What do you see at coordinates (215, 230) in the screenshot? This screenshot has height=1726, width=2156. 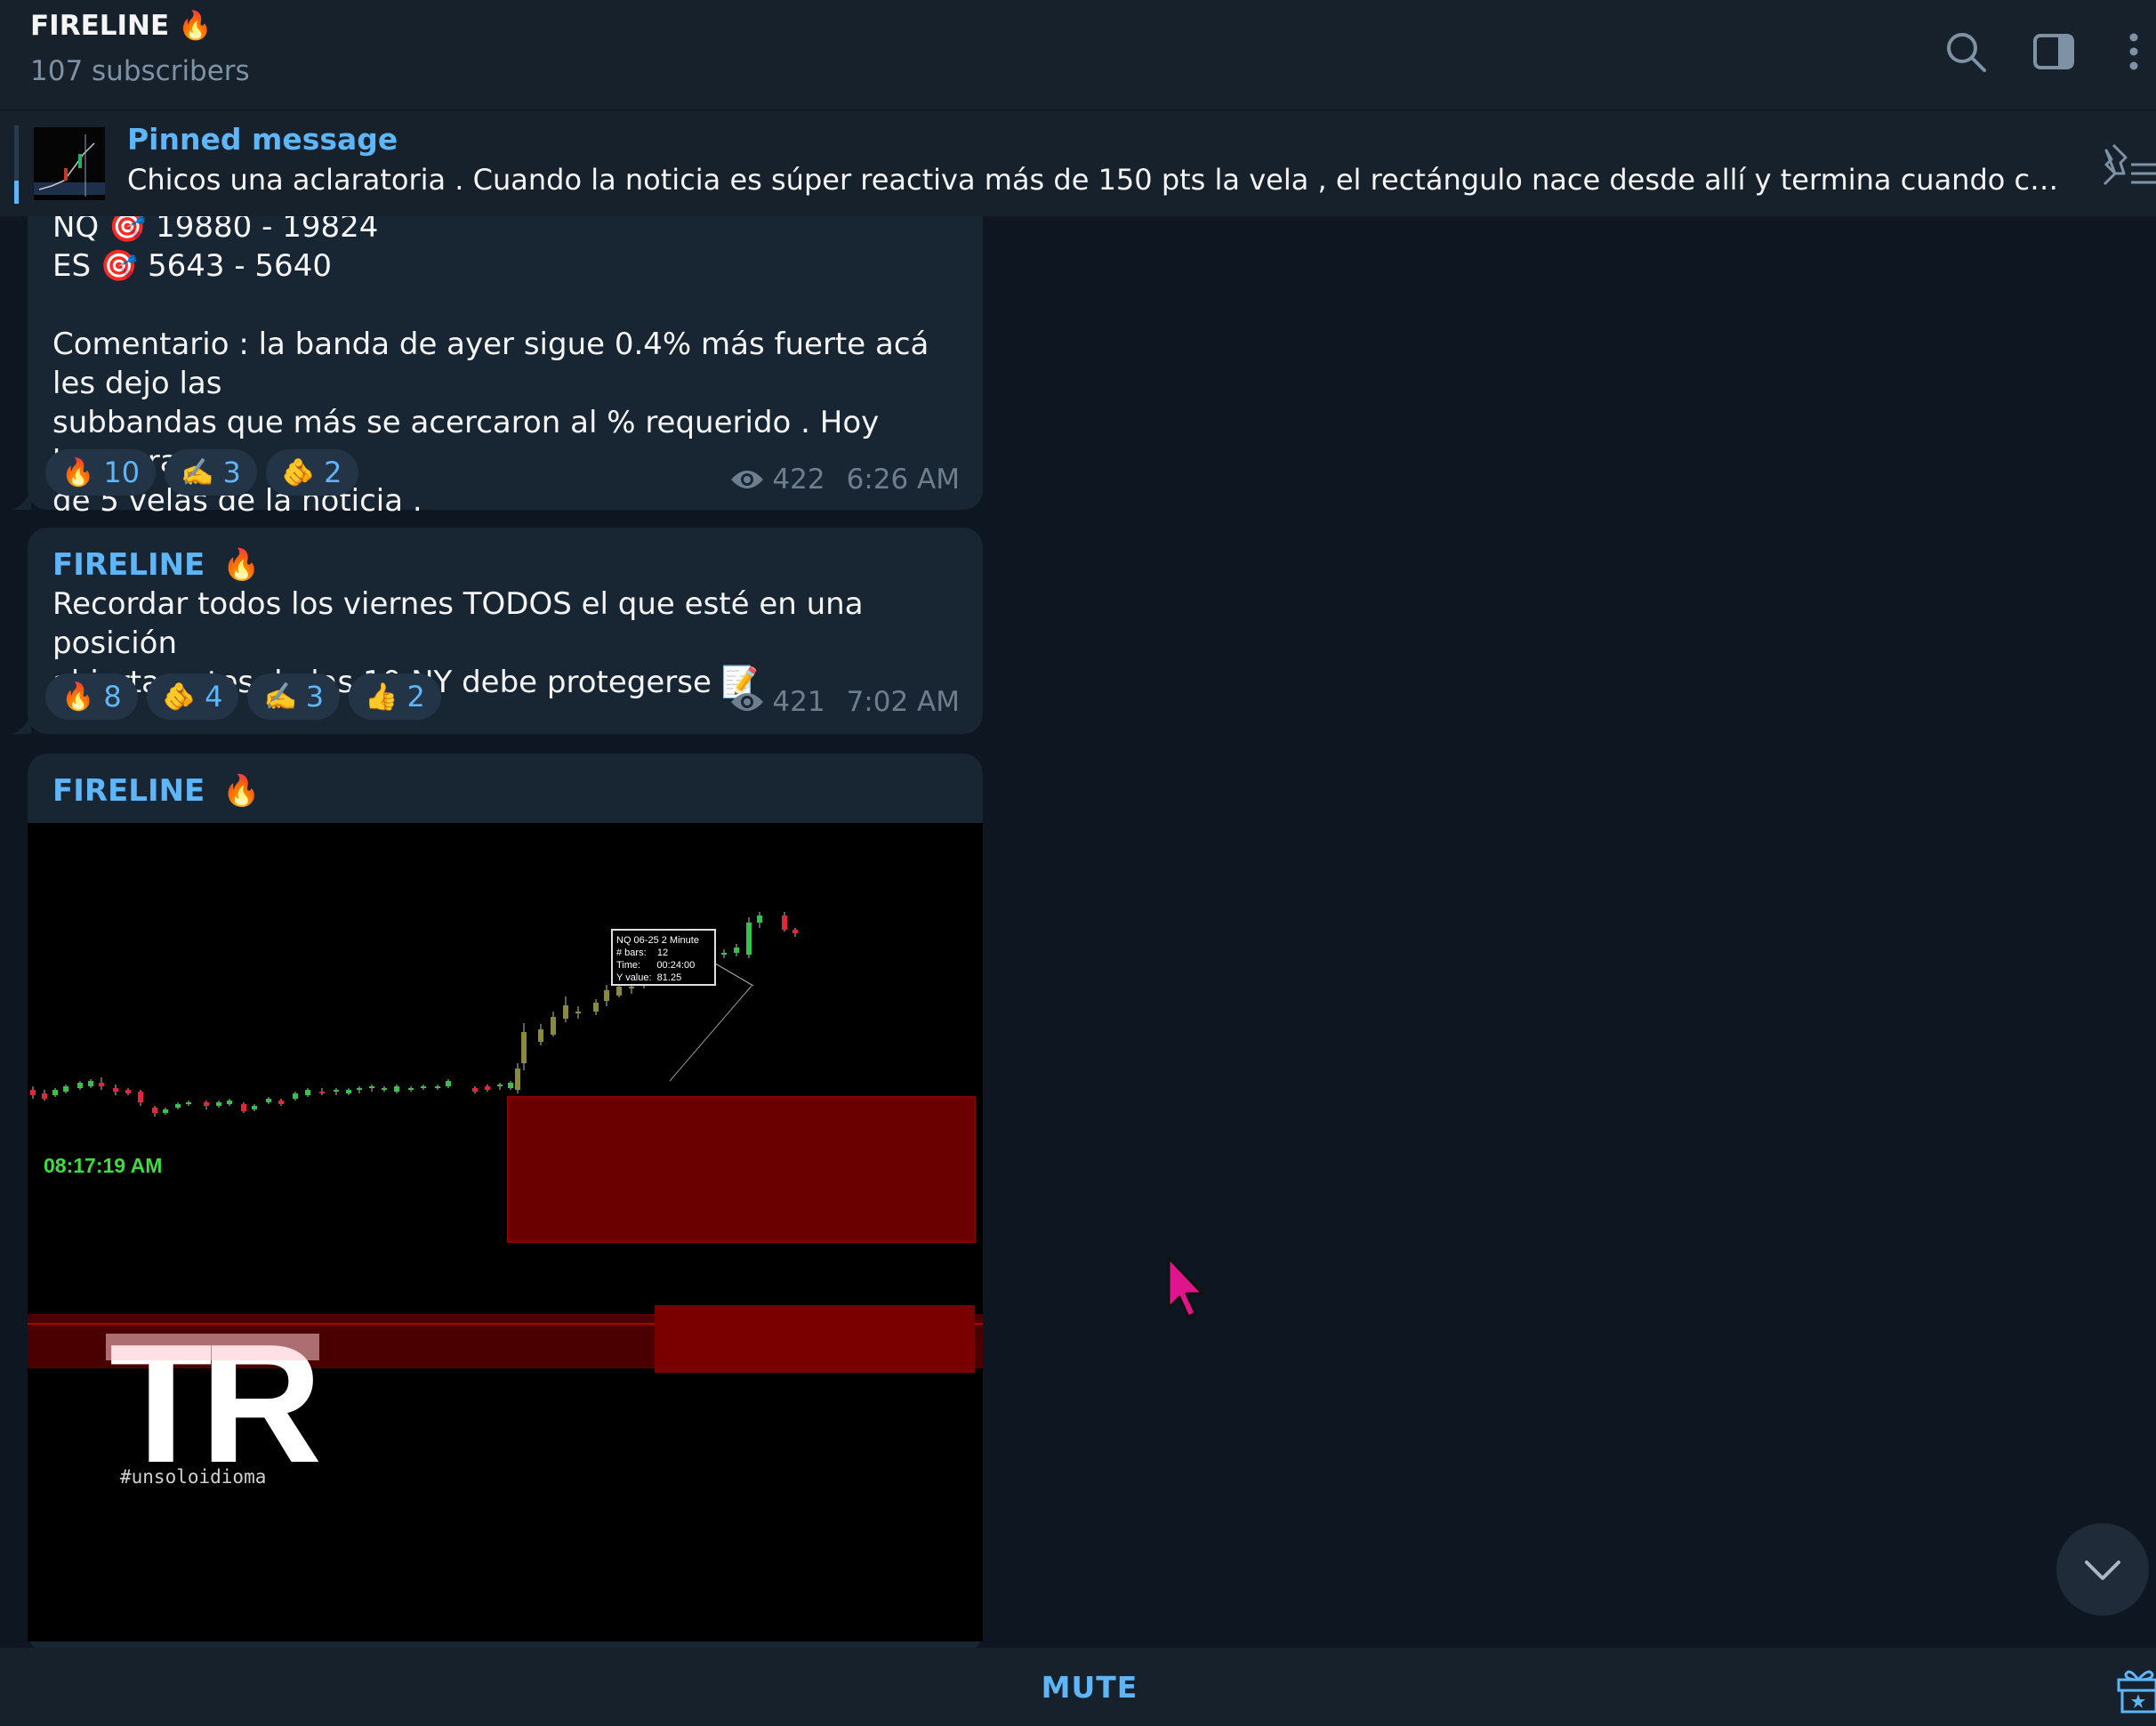 I see `message-line: NQ 🎯 19880 - 19824` at bounding box center [215, 230].